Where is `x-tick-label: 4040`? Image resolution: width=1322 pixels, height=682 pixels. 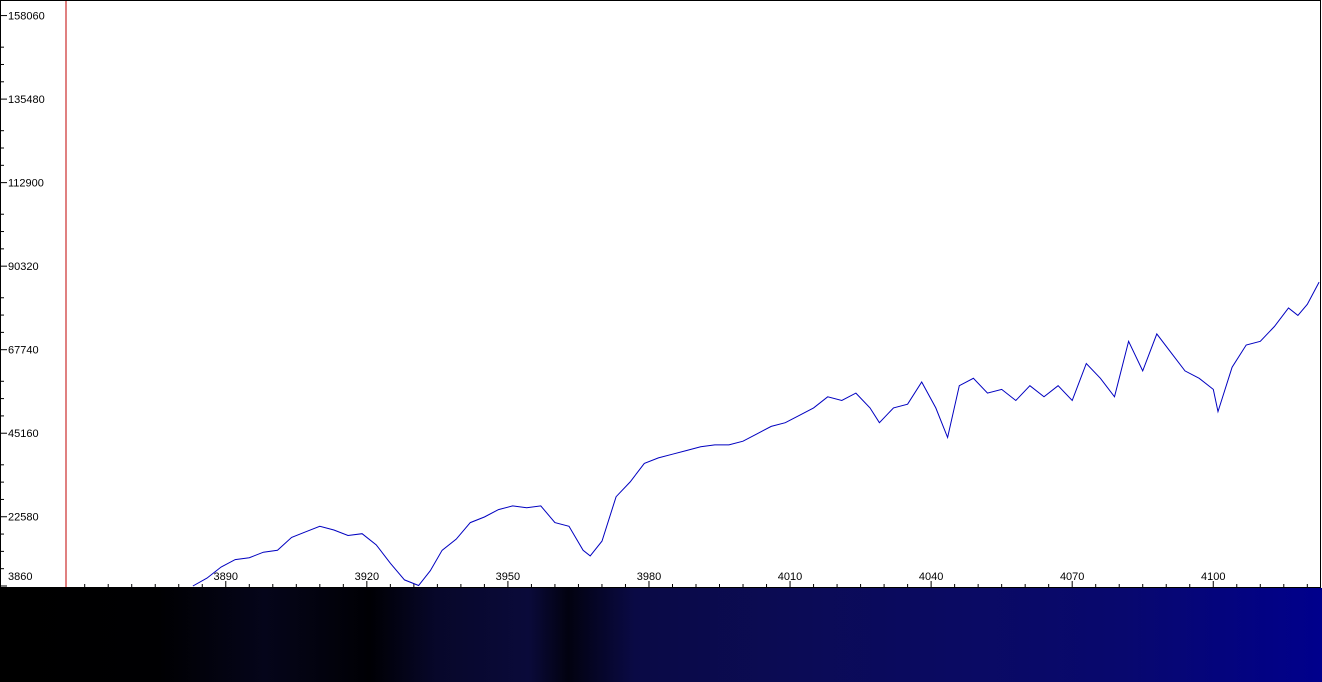 x-tick-label: 4040 is located at coordinates (931, 577).